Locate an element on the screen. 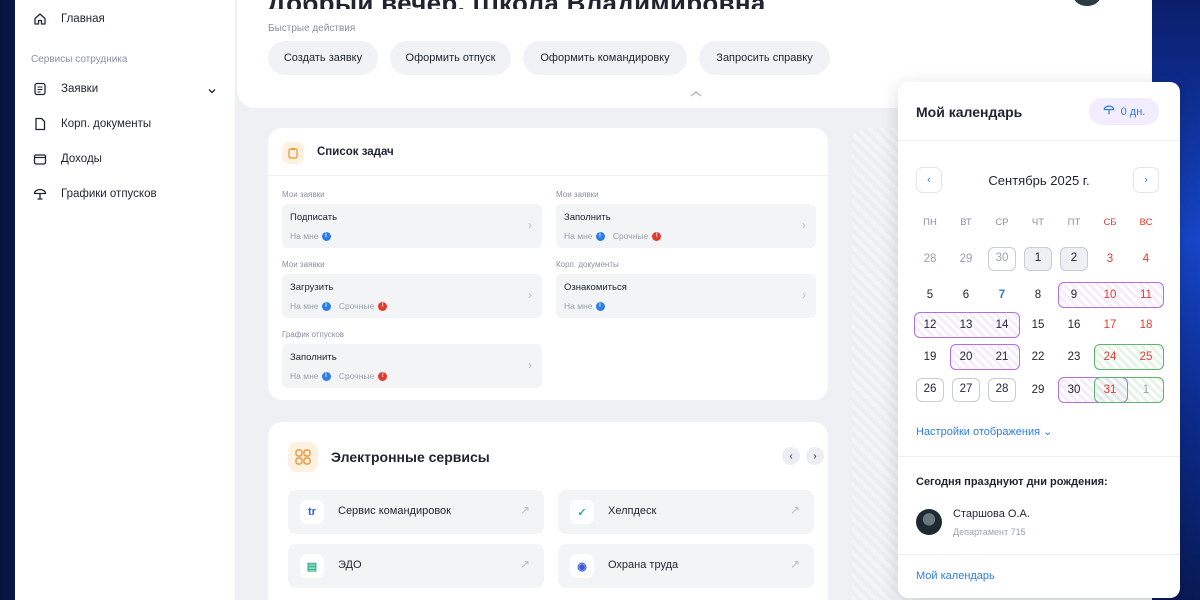 The width and height of the screenshot is (1200, 600). calendar-day: 7 is located at coordinates (1002, 295).